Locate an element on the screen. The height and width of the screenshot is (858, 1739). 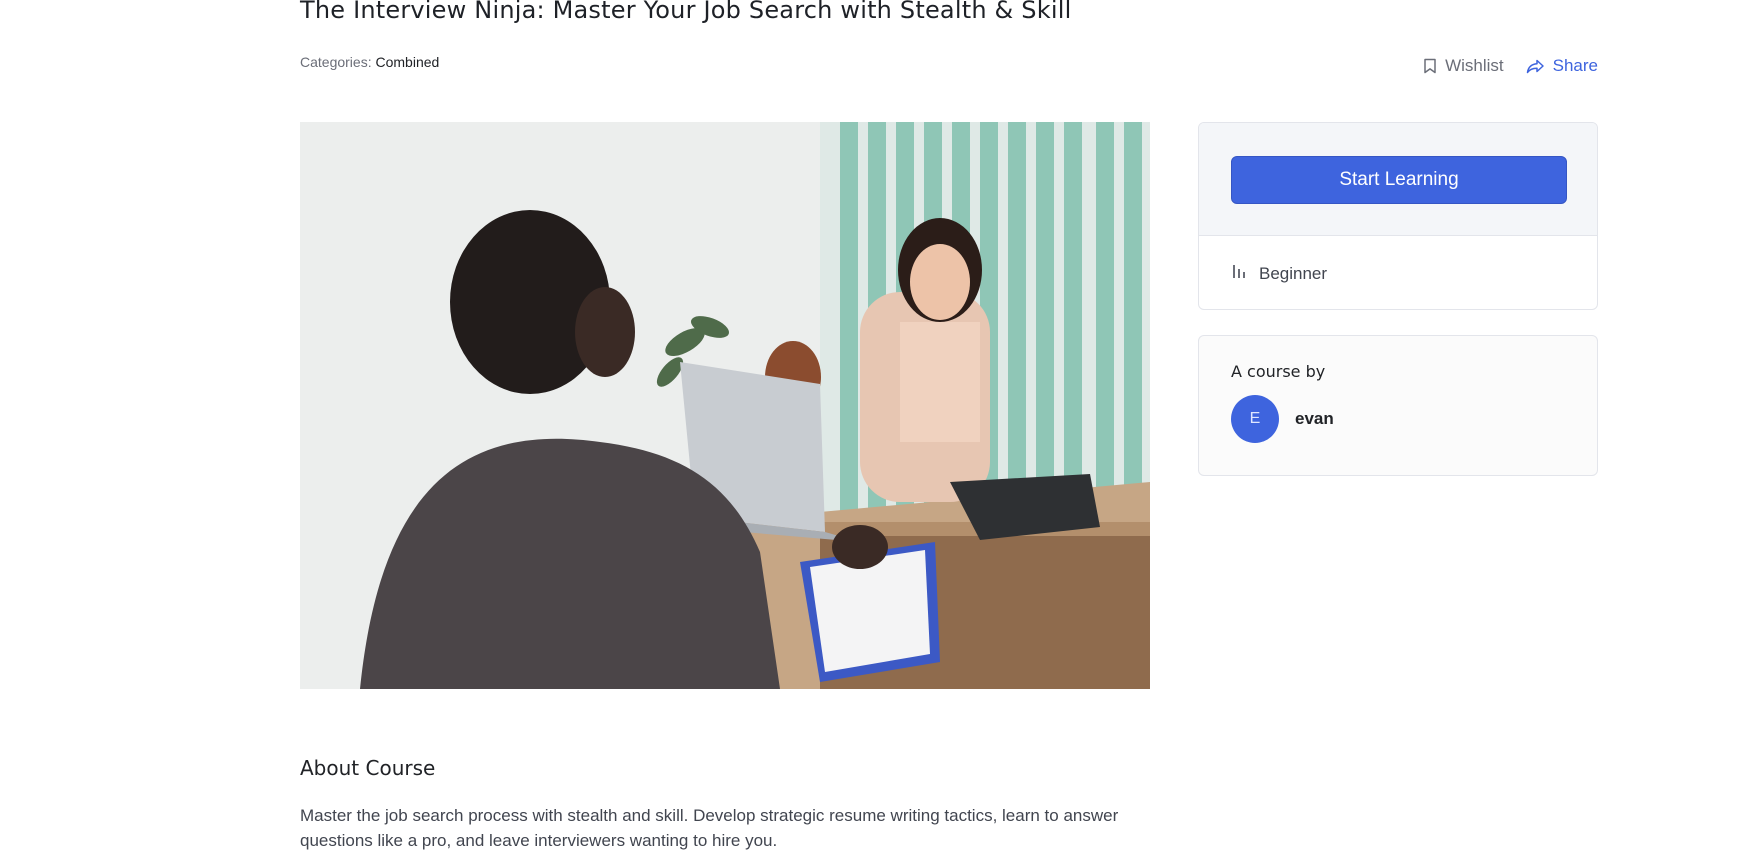
categories-label: Categories: is located at coordinates (336, 62).